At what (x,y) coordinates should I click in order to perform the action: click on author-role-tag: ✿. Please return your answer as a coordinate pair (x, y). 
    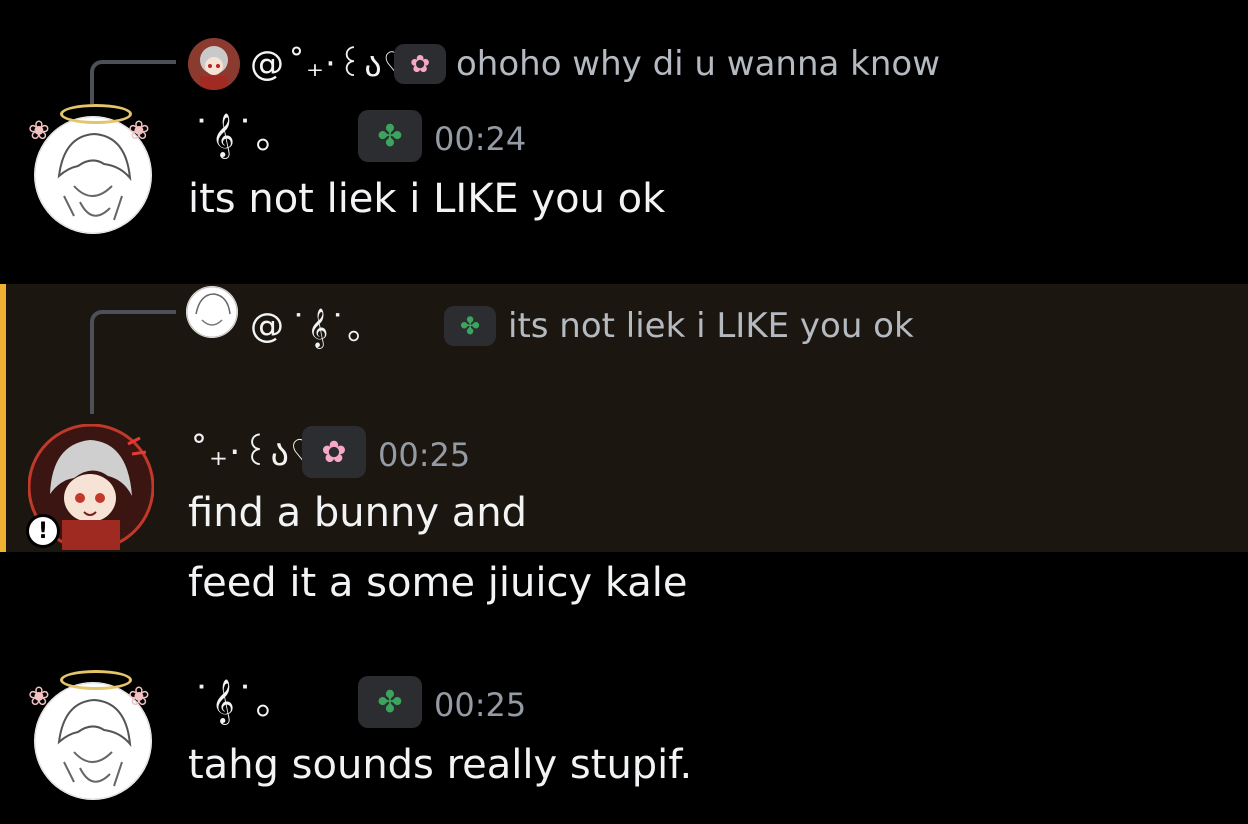
    Looking at the image, I should click on (334, 452).